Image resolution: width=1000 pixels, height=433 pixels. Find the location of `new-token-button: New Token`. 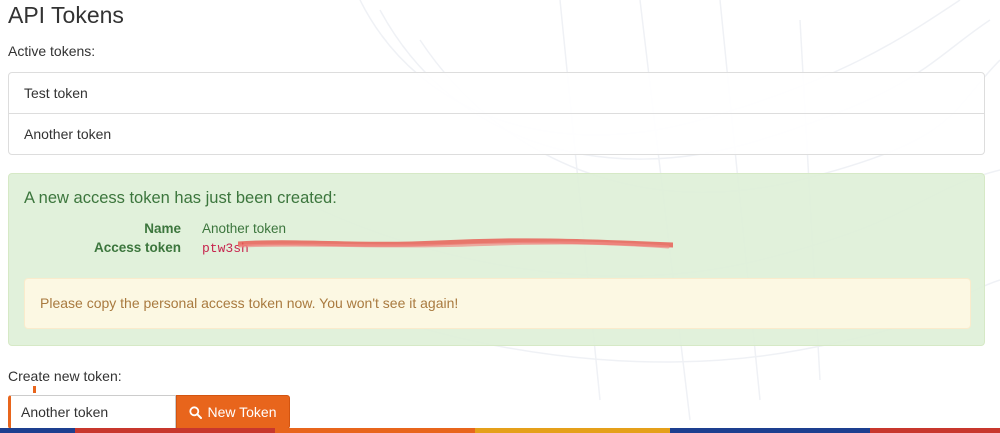

new-token-button: New Token is located at coordinates (233, 412).